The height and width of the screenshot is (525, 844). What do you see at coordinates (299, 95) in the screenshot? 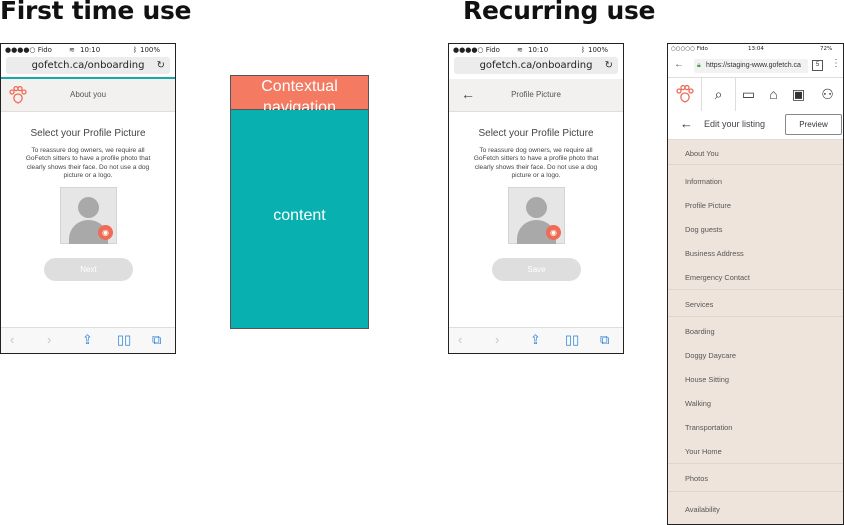
I see `contextual-navigation-block: Contextual navigation` at bounding box center [299, 95].